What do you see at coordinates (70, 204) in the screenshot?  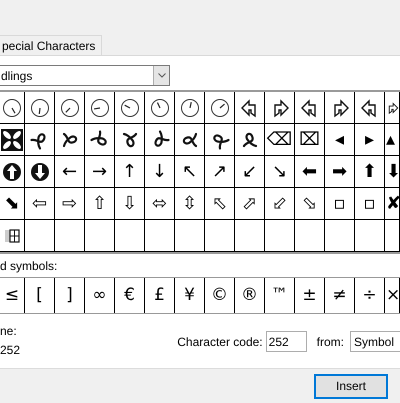 I see `symbol-cell: ⇨` at bounding box center [70, 204].